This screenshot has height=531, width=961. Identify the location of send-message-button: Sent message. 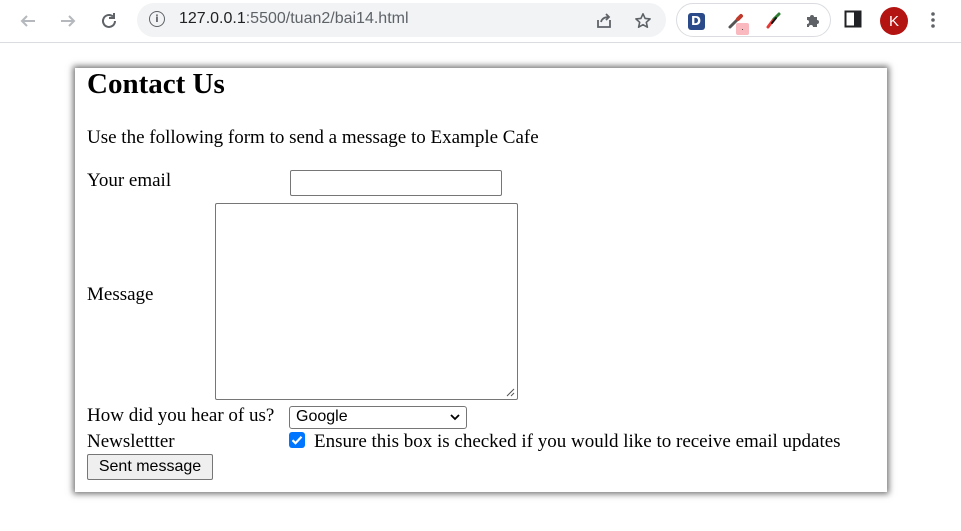
(150, 467).